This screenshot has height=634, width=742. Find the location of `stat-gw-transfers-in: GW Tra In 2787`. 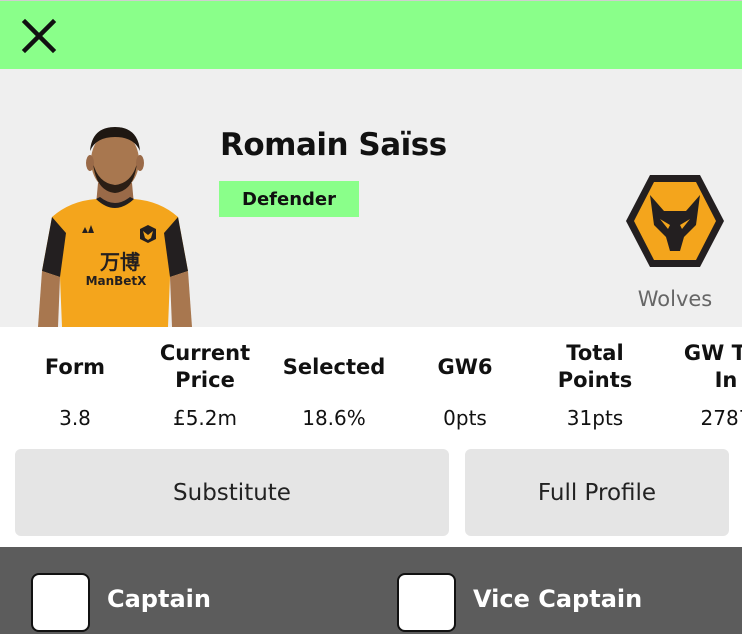

stat-gw-transfers-in: GW Tra In 2787 is located at coordinates (701, 384).